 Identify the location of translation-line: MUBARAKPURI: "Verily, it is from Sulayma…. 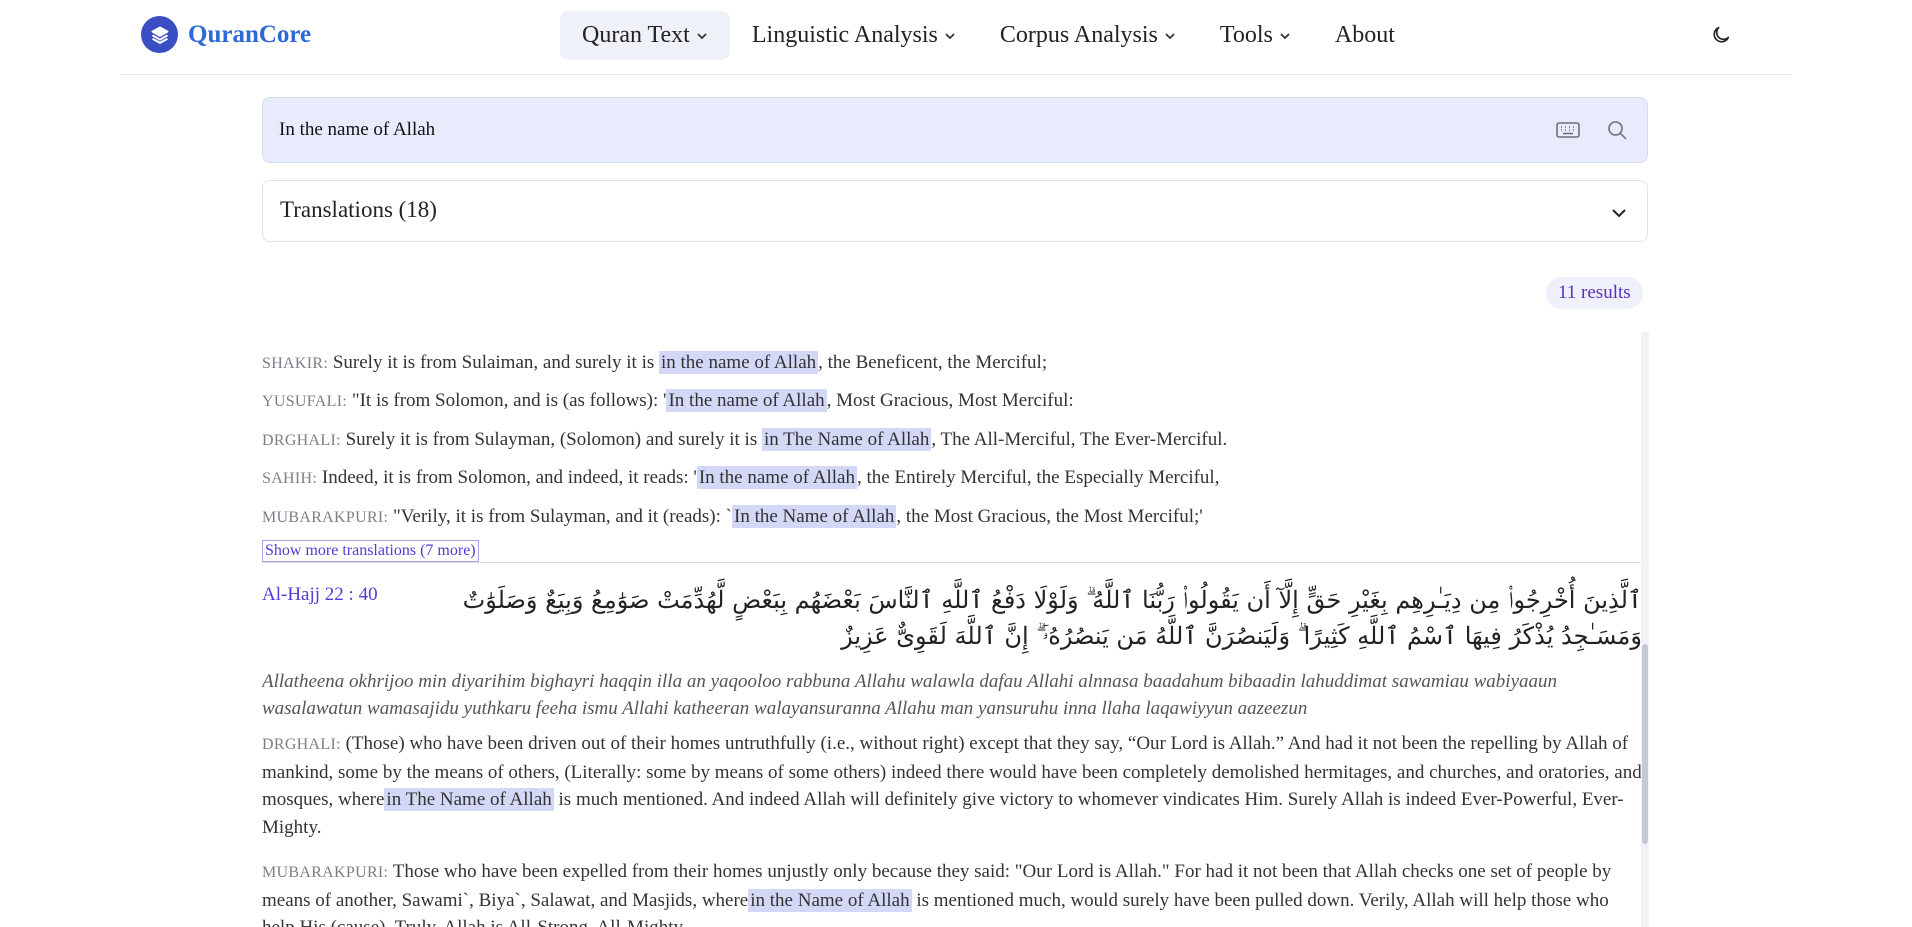
(732, 516).